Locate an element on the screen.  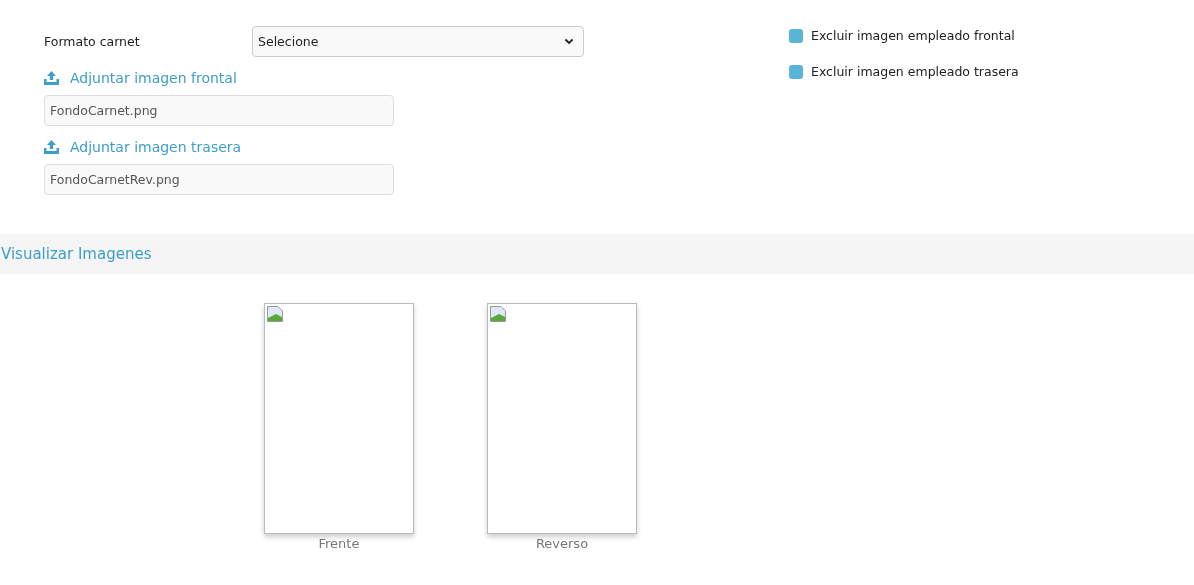
format-select: Selecione is located at coordinates (418, 41).